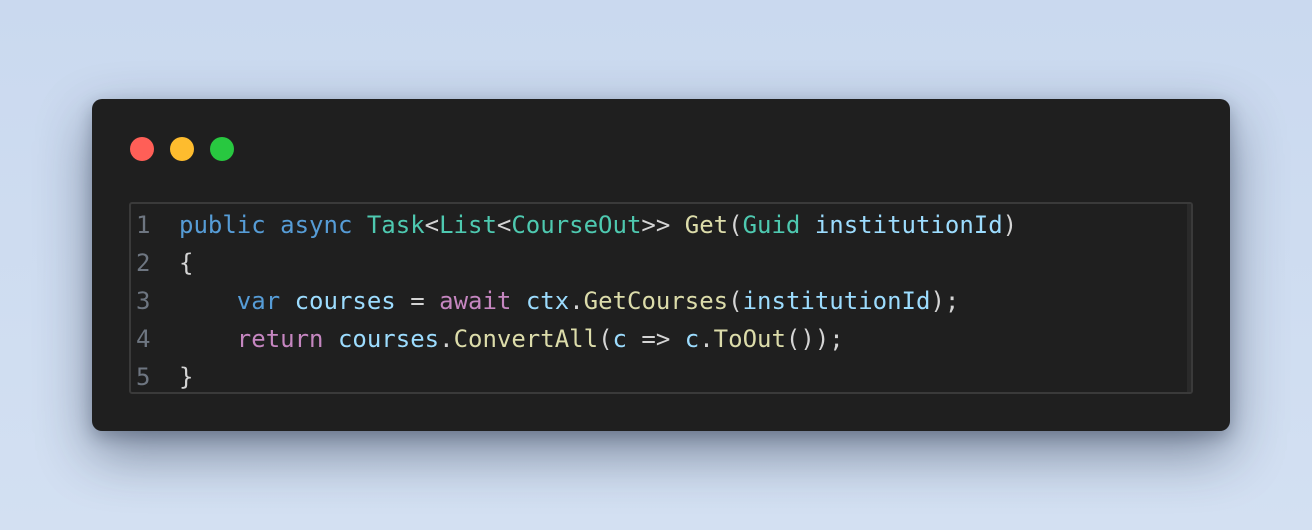  I want to click on code-token: Get, so click(706, 225).